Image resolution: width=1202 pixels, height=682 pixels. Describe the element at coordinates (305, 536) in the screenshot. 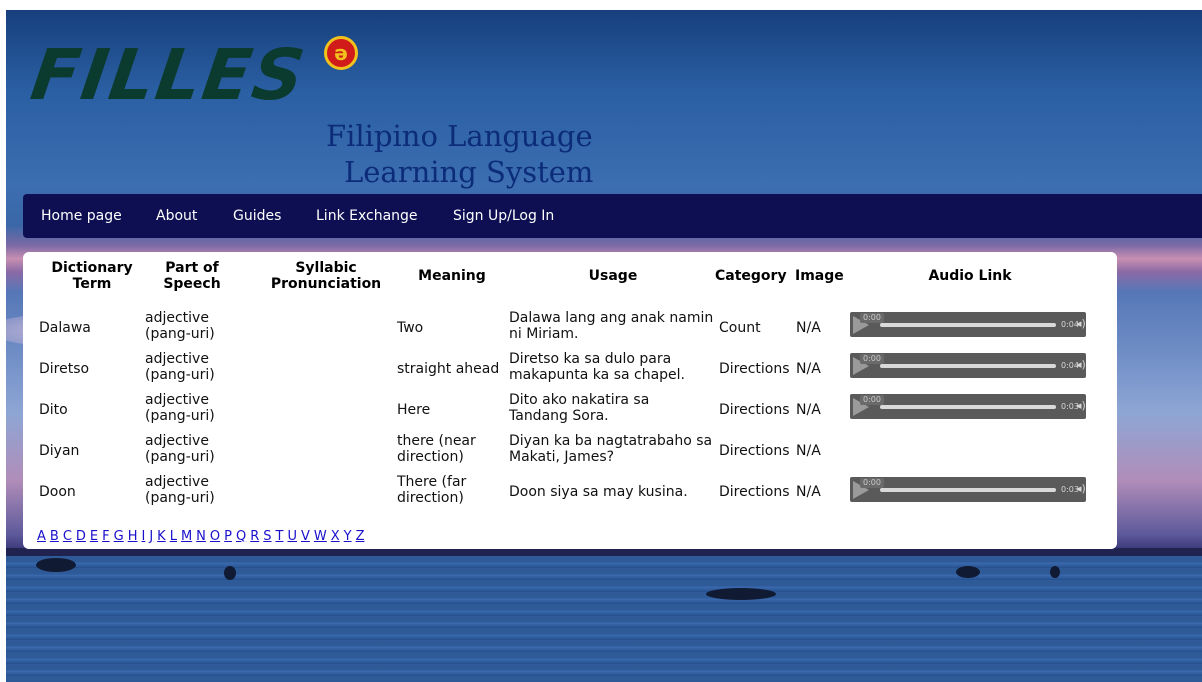

I see `letter-link-v: V` at that location.